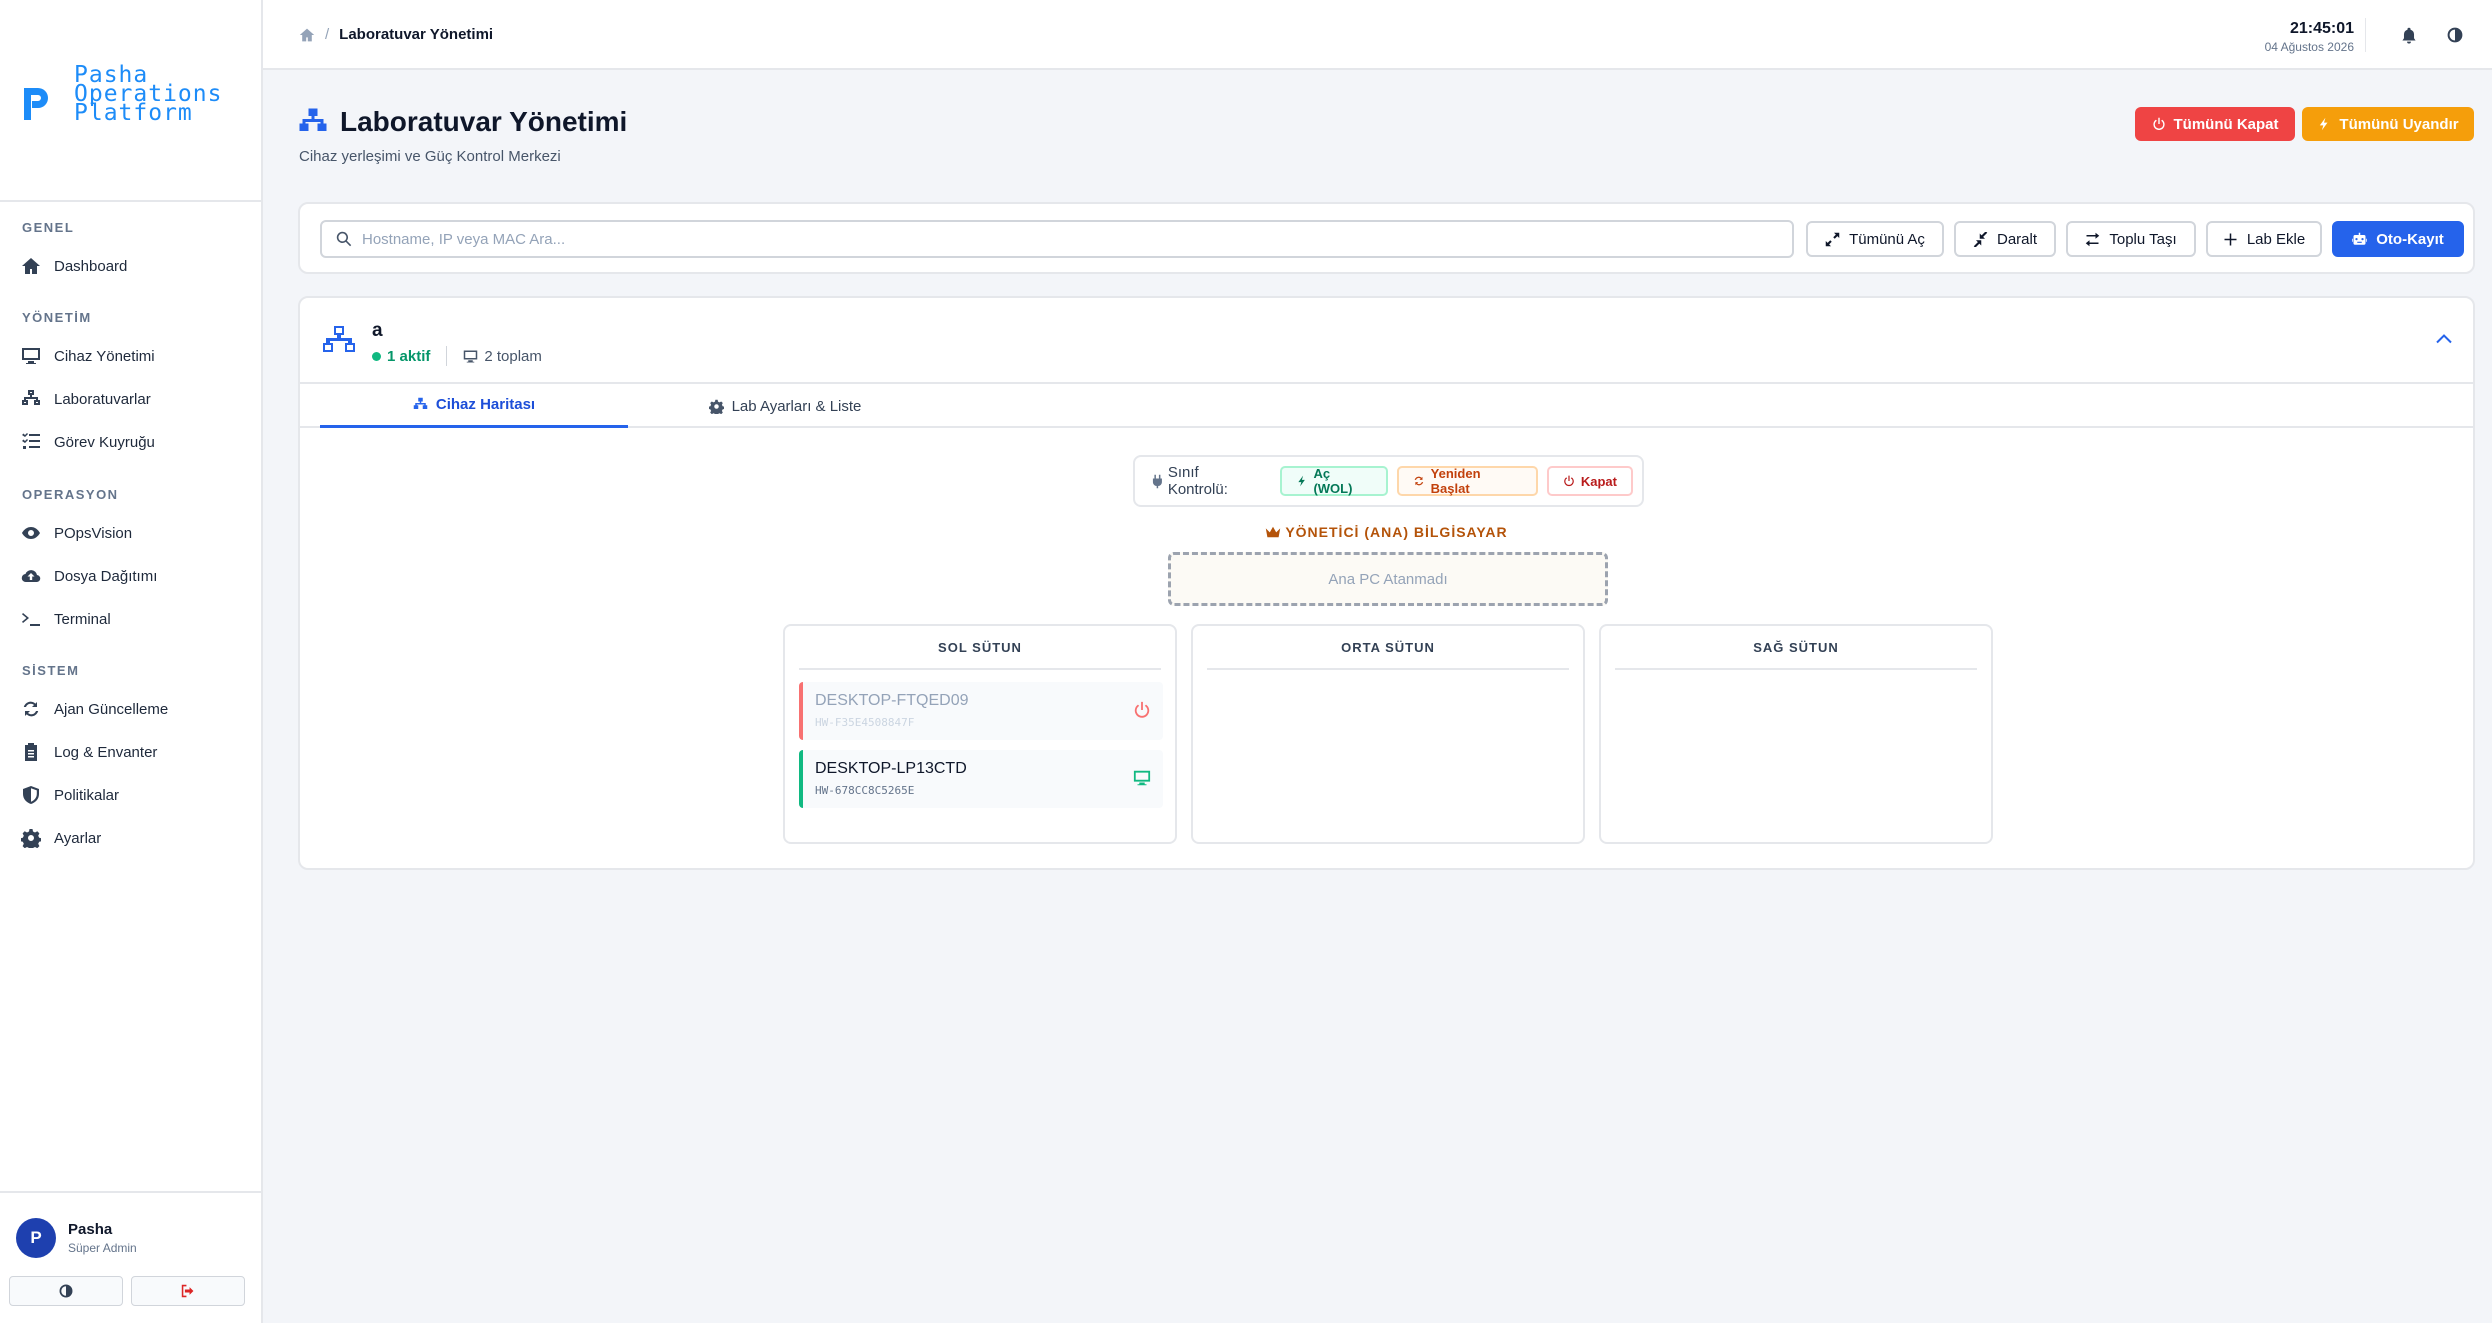 The width and height of the screenshot is (2492, 1323). What do you see at coordinates (2276, 239) in the screenshot?
I see `add-lab-label: Lab Ekle` at bounding box center [2276, 239].